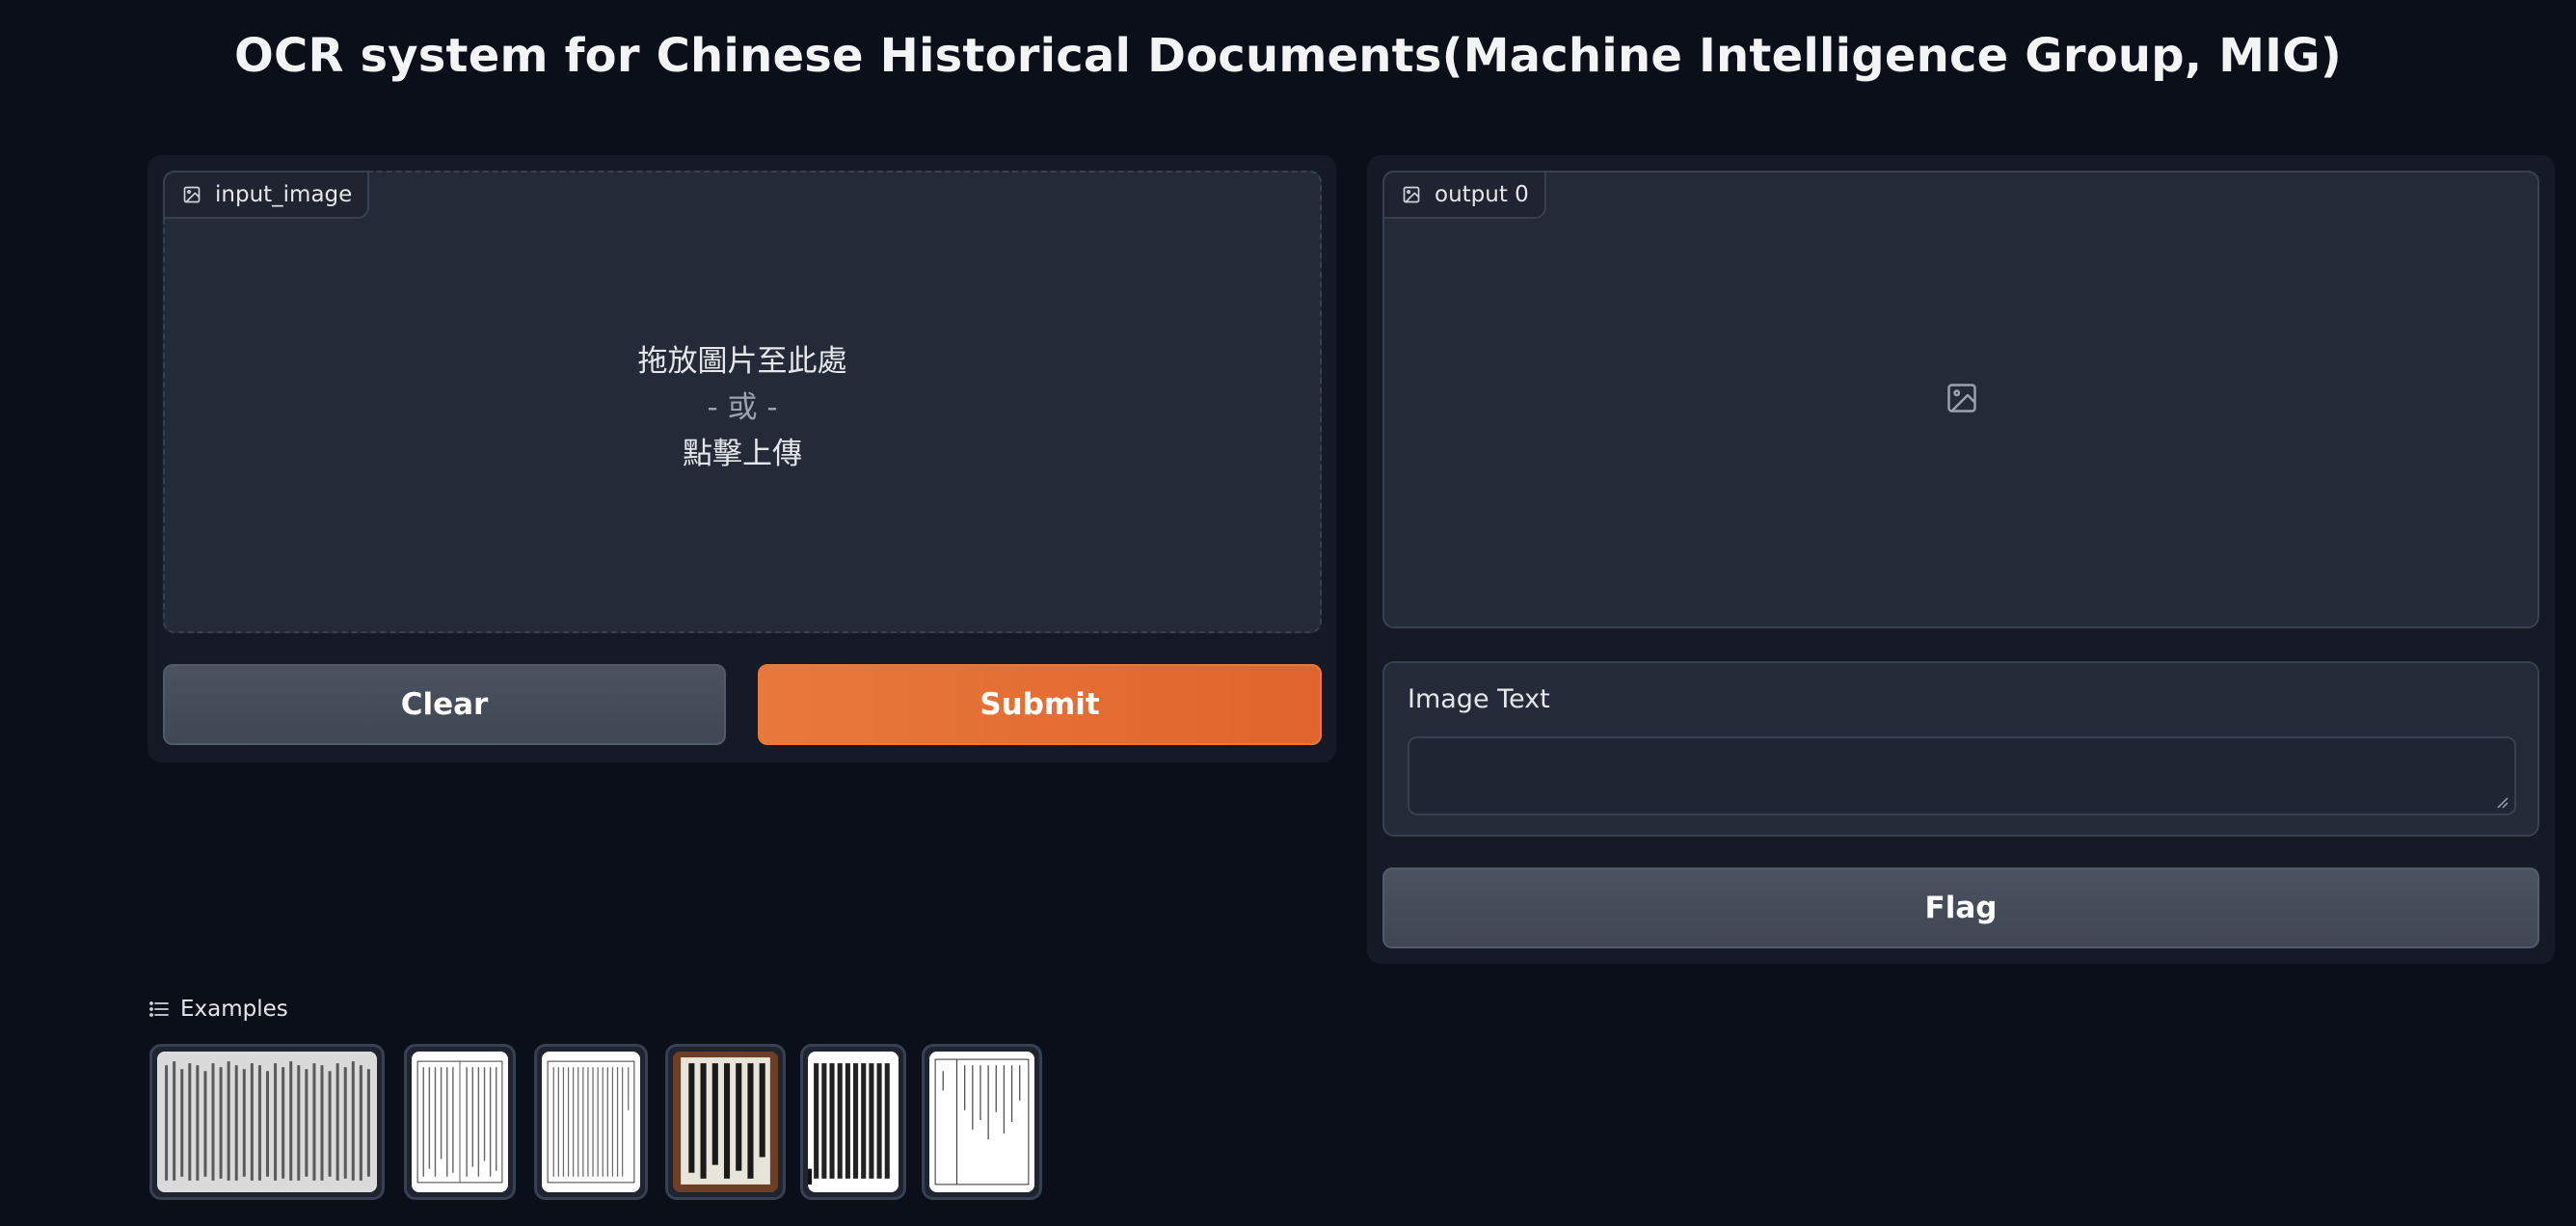  I want to click on click-upload-text: 點擊上傳, so click(742, 454).